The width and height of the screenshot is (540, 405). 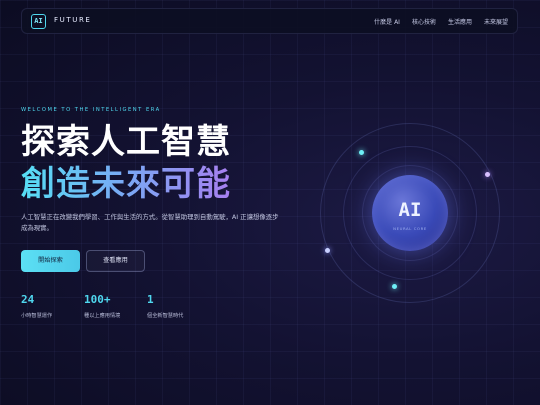 I want to click on logo-icon: AI, so click(x=38, y=21).